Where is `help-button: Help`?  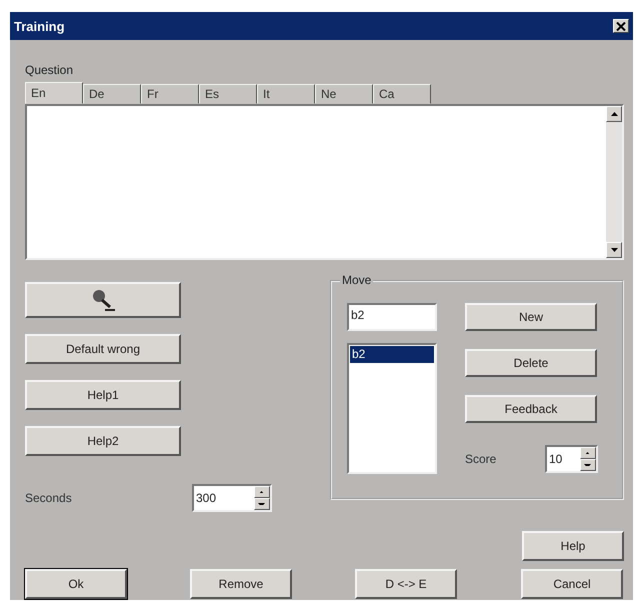 help-button: Help is located at coordinates (573, 546).